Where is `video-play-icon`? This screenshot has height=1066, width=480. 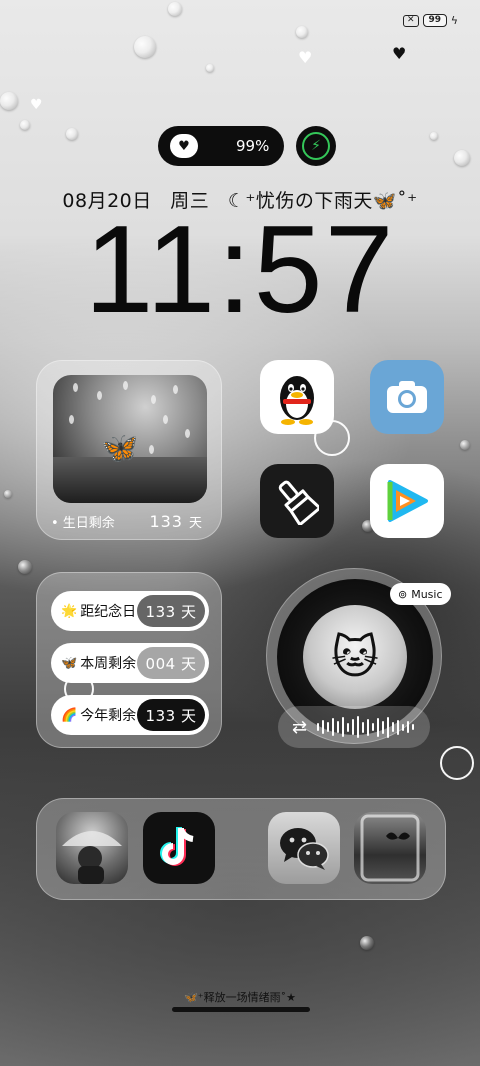 video-play-icon is located at coordinates (407, 501).